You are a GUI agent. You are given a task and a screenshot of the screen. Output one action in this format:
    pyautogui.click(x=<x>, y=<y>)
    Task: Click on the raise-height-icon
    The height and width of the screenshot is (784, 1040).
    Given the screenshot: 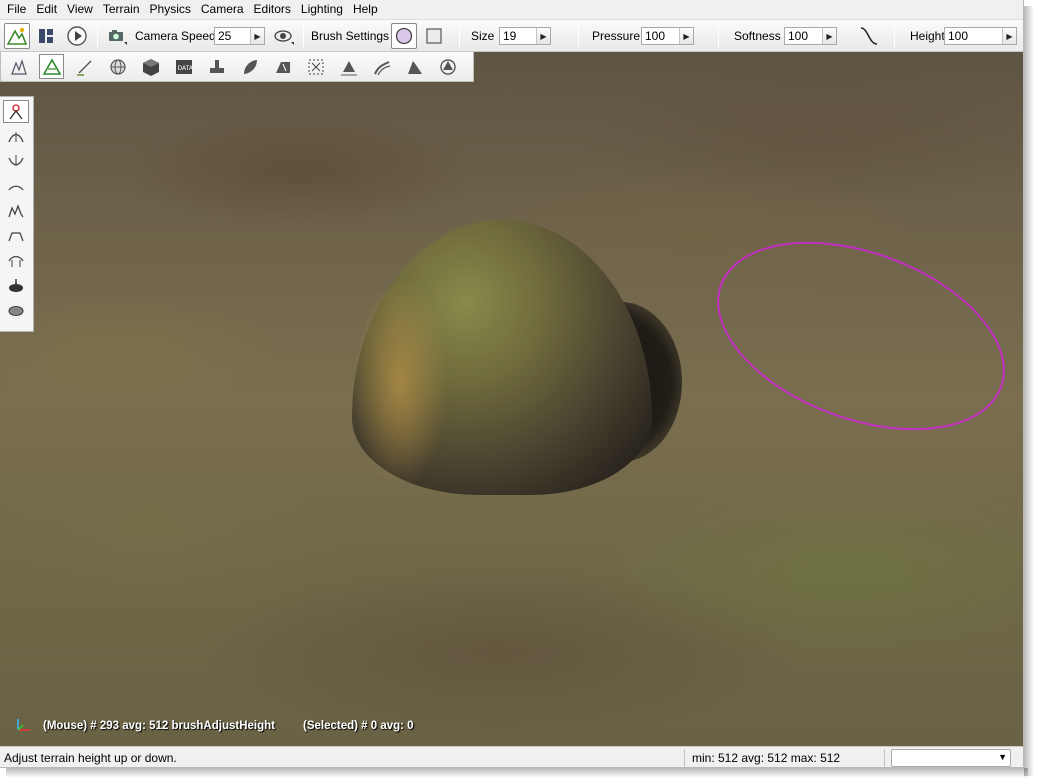 What is the action you would take?
    pyautogui.click(x=16, y=136)
    